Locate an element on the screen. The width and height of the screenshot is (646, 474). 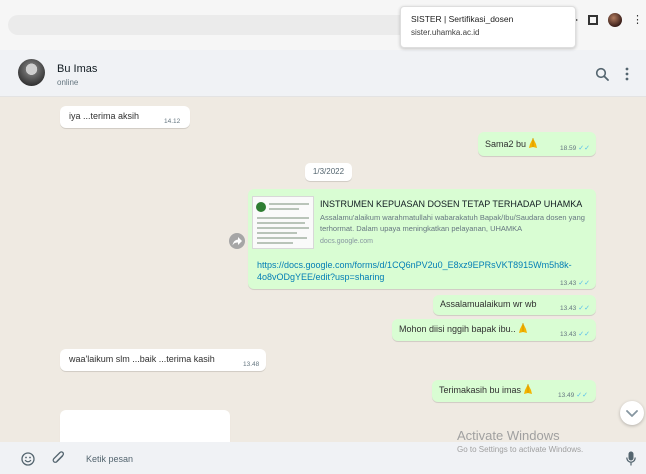
watermark-subtitle: Go to Settings to activate Windows. is located at coordinates (520, 449).